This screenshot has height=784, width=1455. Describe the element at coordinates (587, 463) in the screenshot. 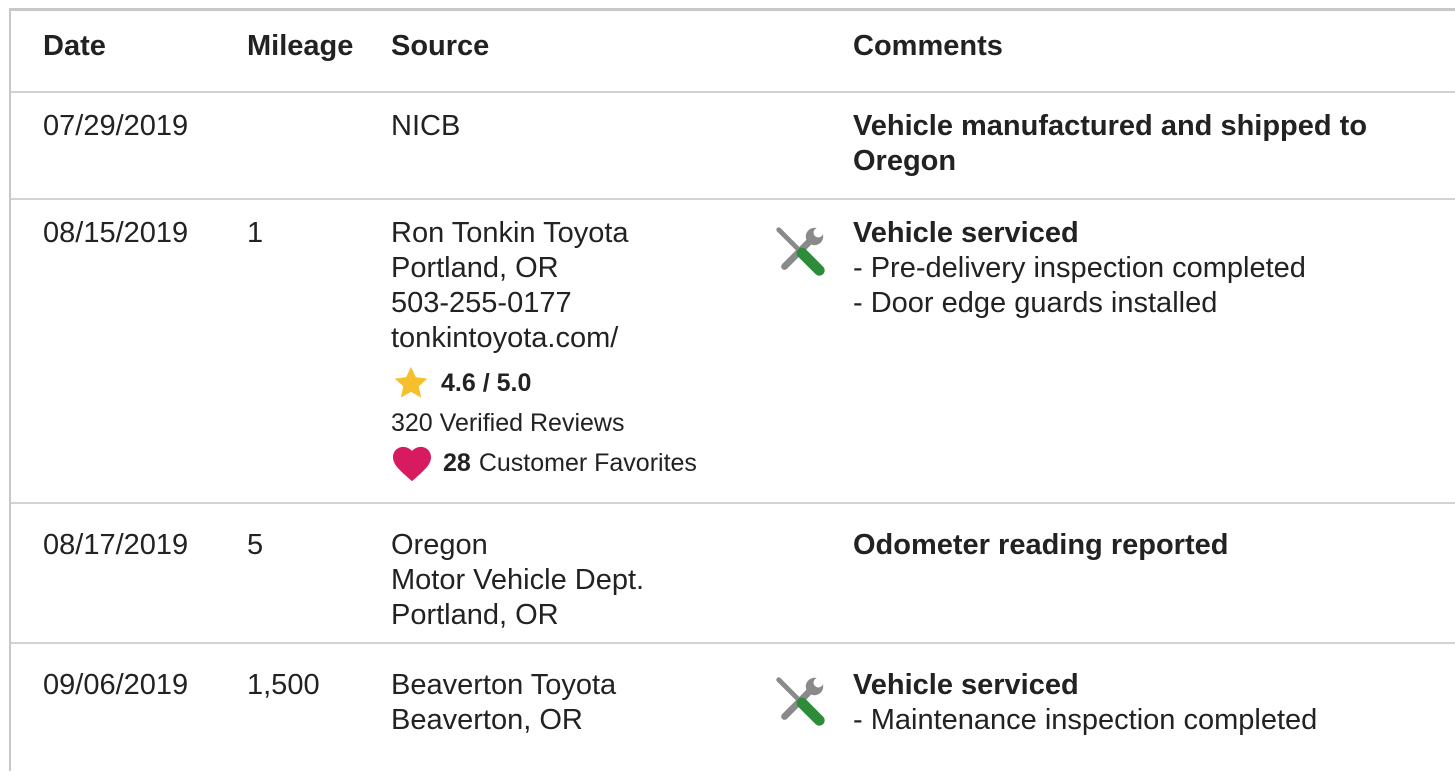

I see `favorites-label: Customer Favorites` at that location.